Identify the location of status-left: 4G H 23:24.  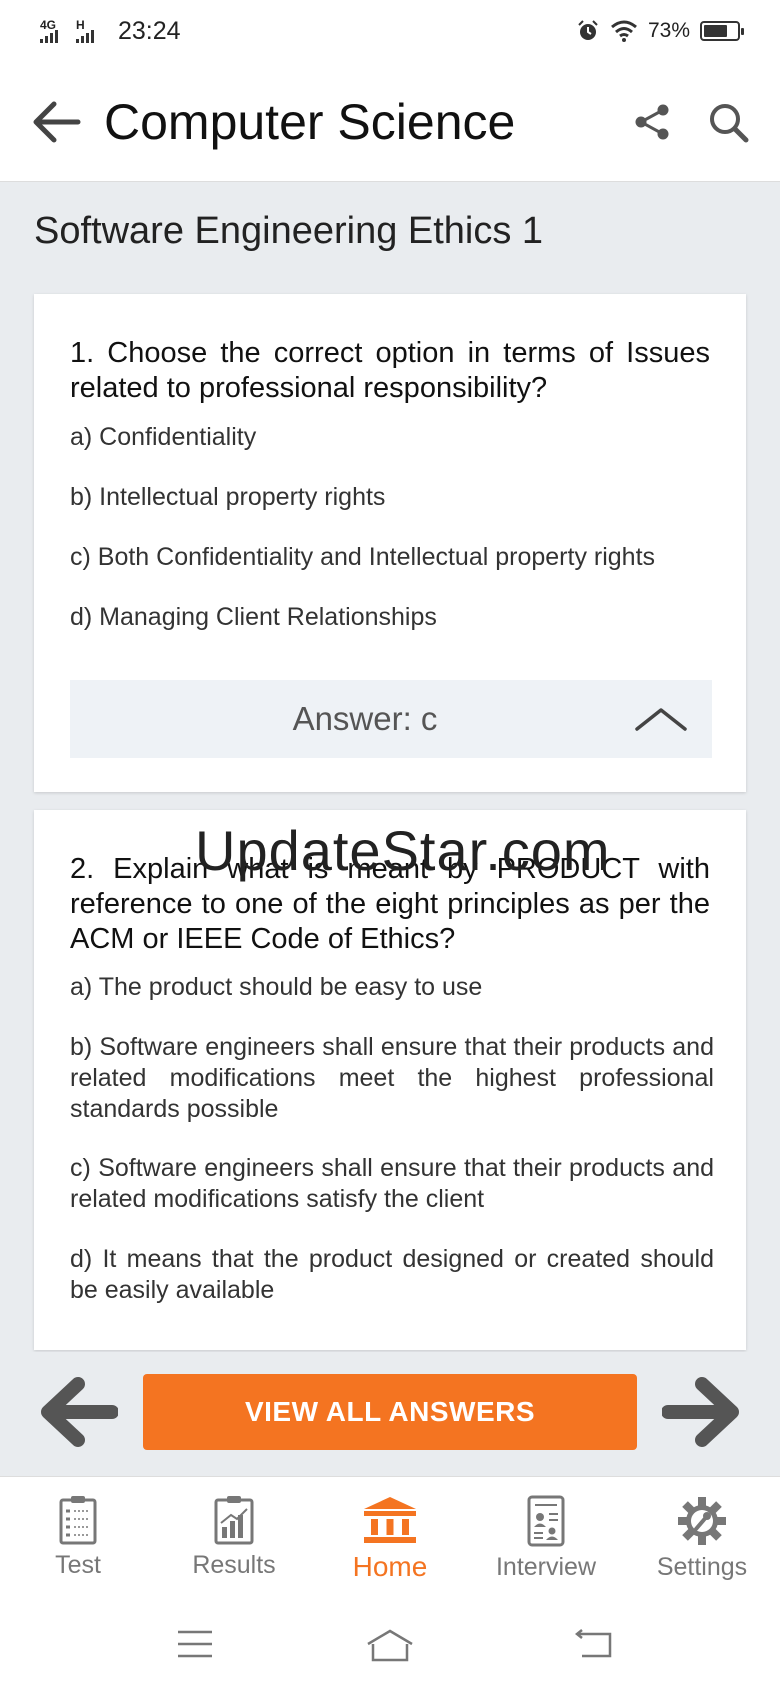
(110, 31).